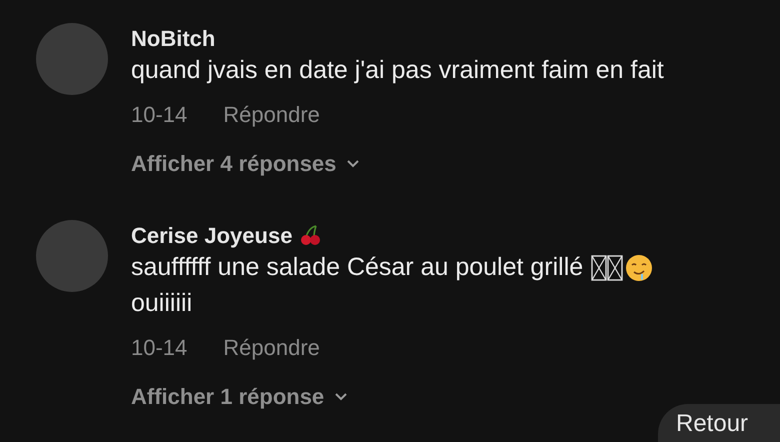 The height and width of the screenshot is (442, 780). Describe the element at coordinates (357, 268) in the screenshot. I see `comment-text: sauffffff une salade César au poulet grillé` at that location.